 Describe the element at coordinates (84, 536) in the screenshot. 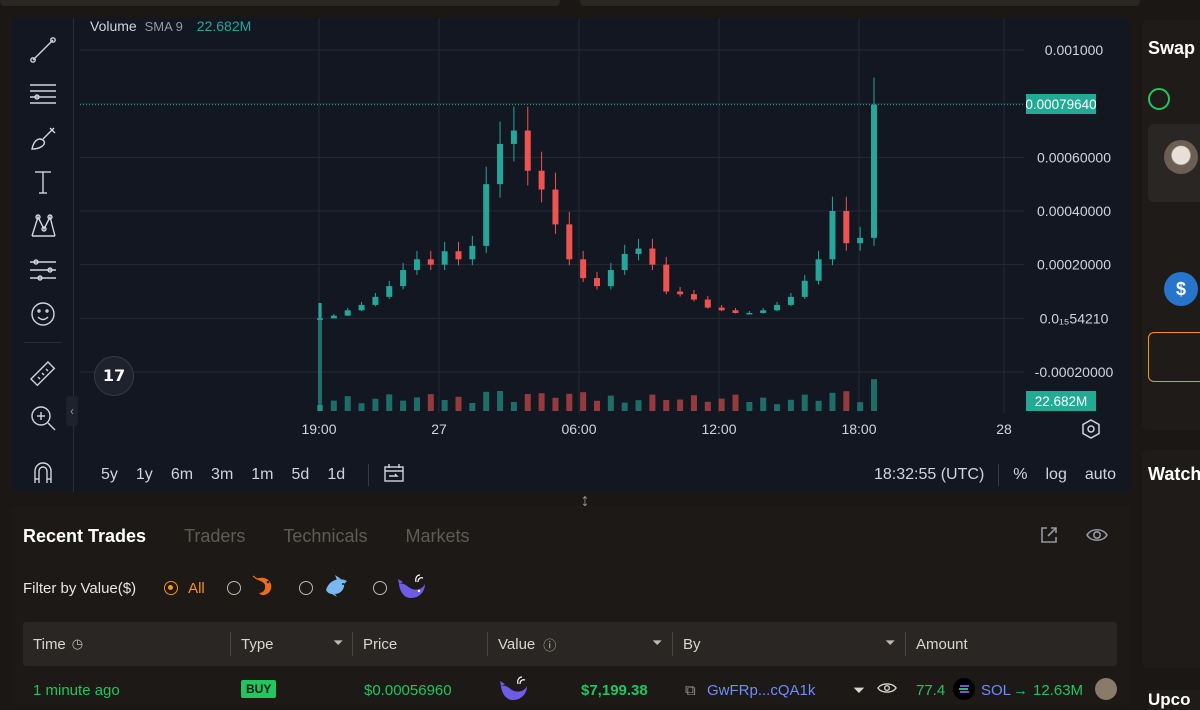

I see `tab-recent-trades: Recent Trades` at that location.